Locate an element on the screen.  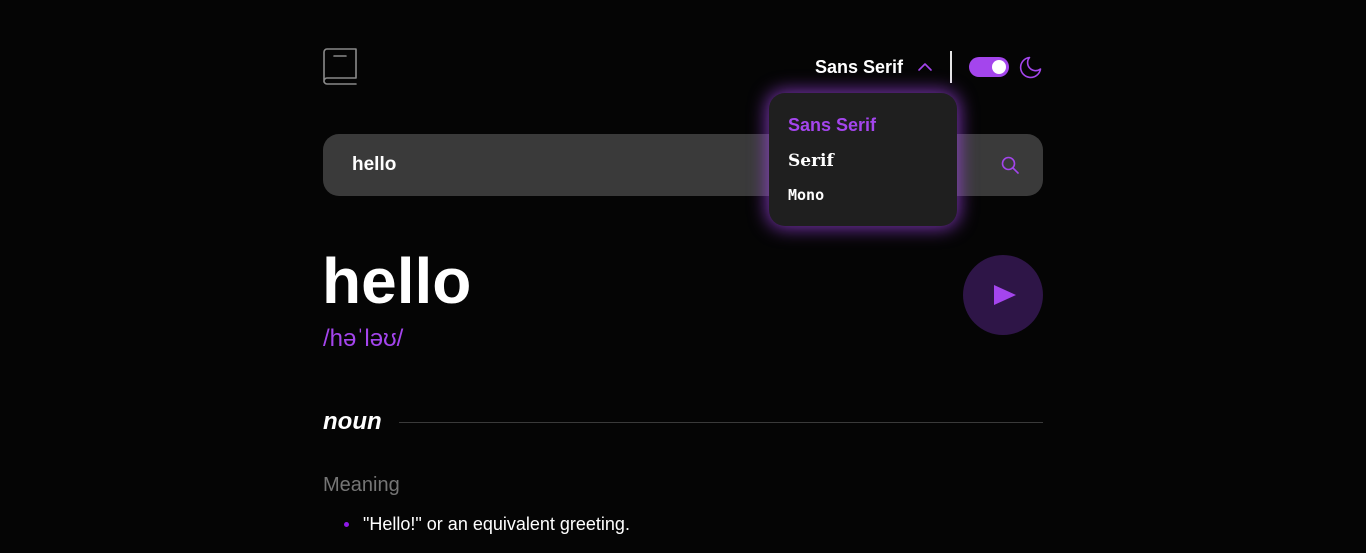
header-divider is located at coordinates (951, 67).